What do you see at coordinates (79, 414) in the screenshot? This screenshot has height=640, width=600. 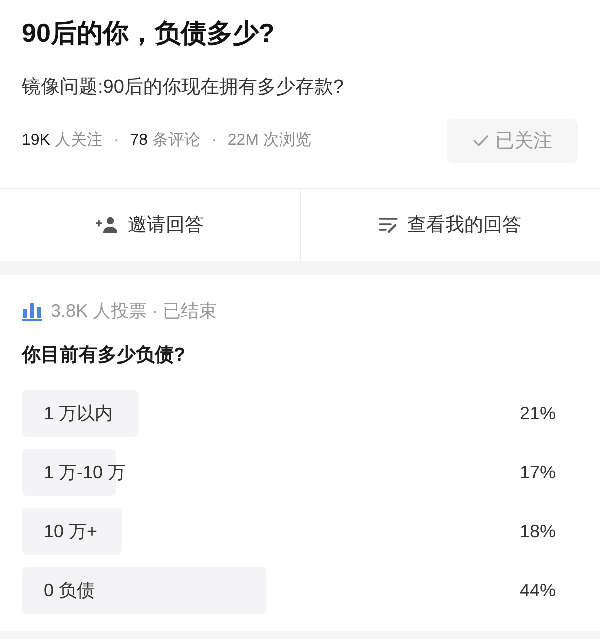 I see `option-label: 1 万以内` at bounding box center [79, 414].